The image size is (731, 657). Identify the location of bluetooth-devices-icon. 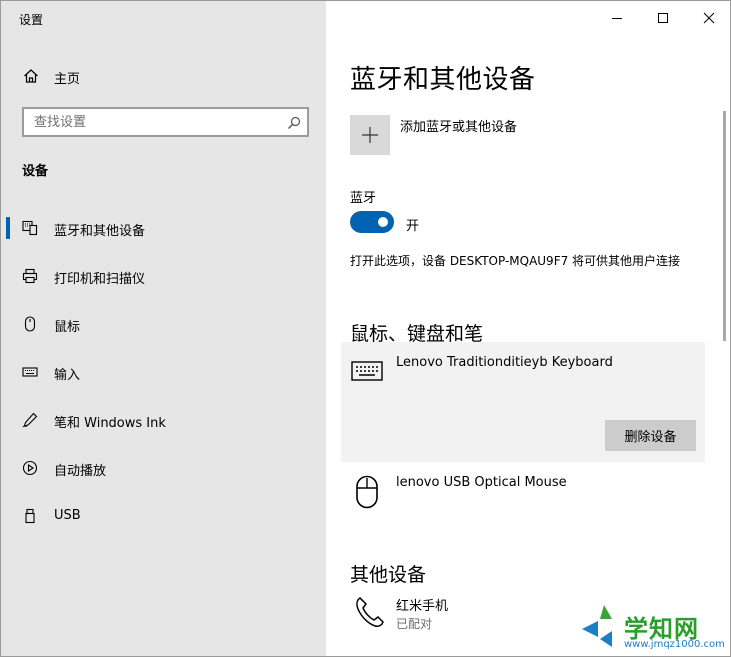
(30, 228).